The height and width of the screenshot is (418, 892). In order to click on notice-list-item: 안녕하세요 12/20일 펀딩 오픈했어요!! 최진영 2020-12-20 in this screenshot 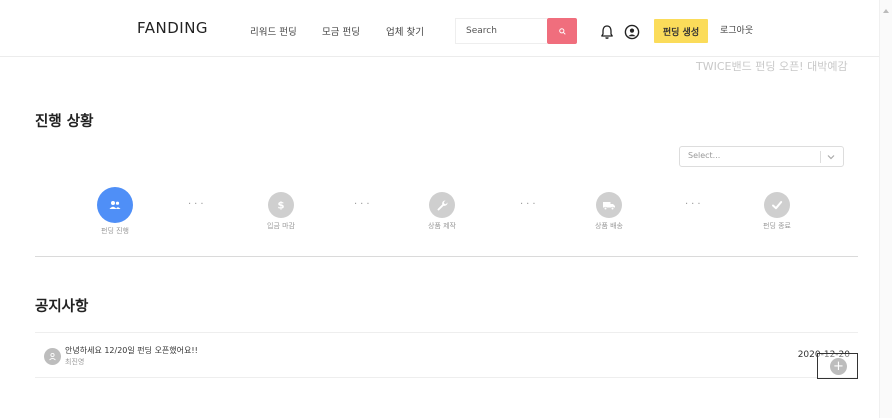, I will do `click(446, 355)`.